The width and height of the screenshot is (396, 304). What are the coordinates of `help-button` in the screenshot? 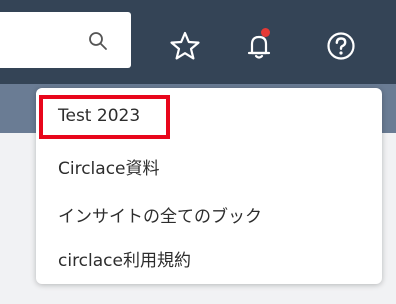 It's located at (341, 46).